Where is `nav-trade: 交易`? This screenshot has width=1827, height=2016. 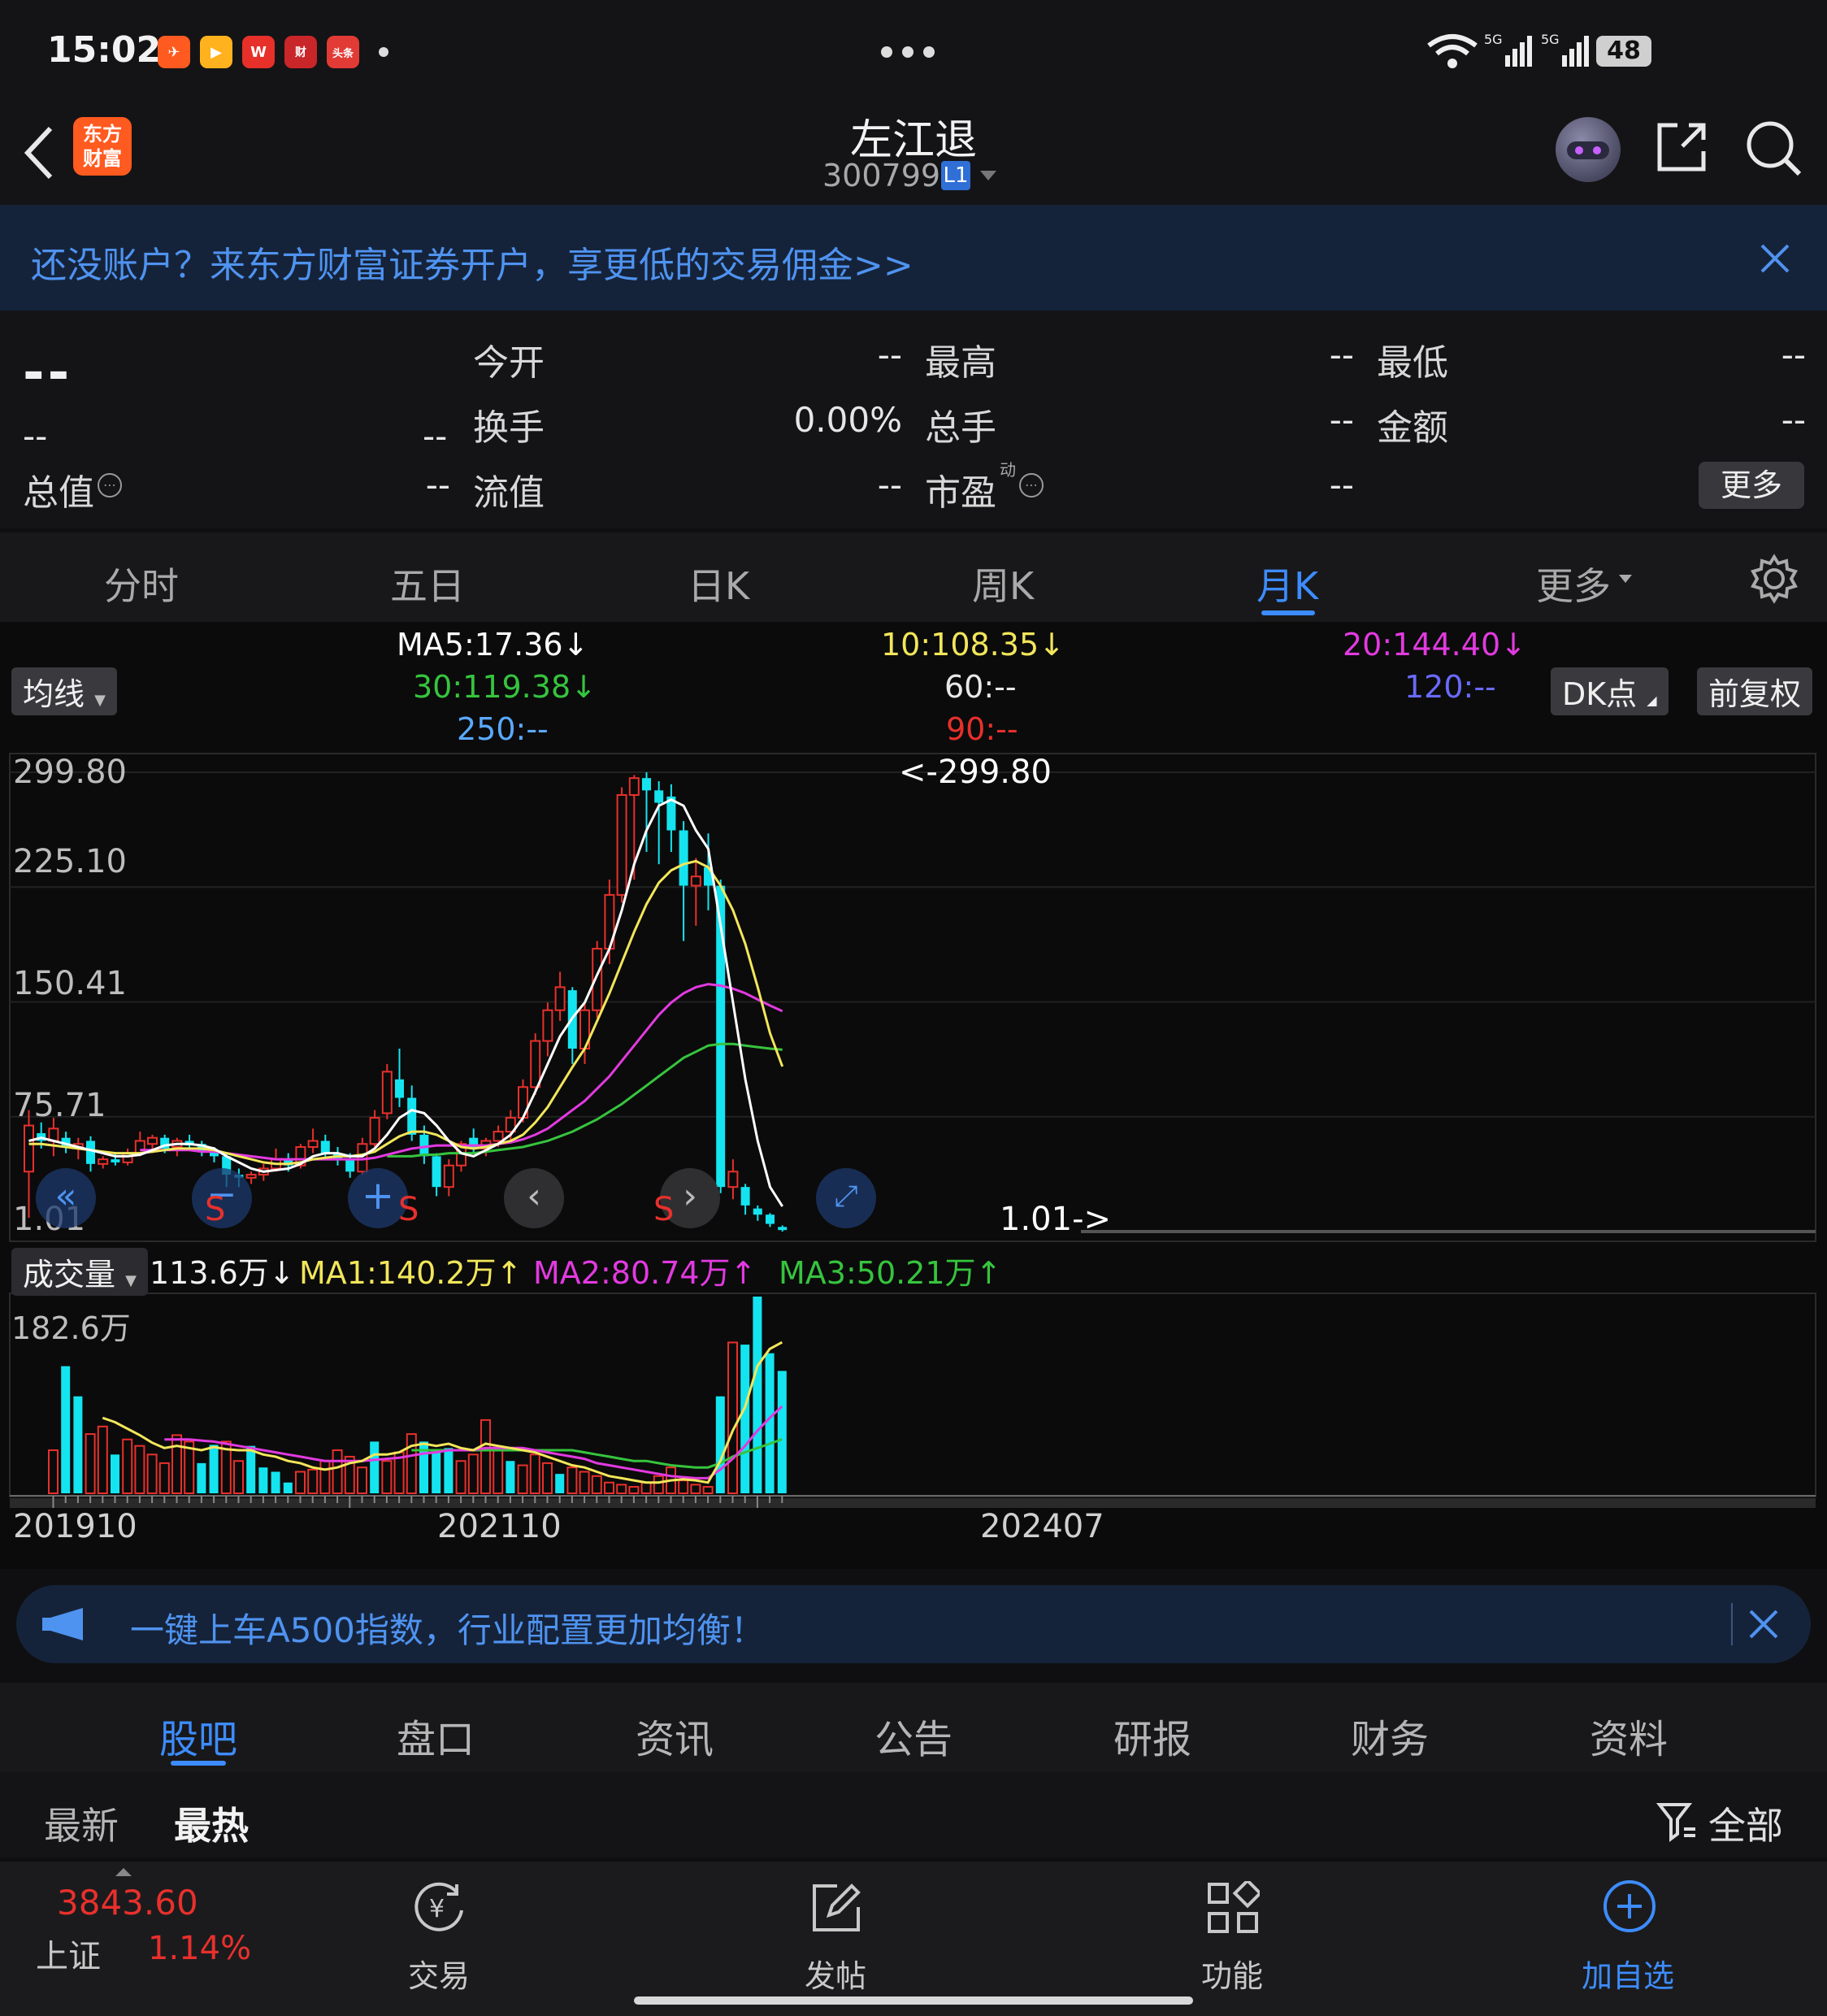 nav-trade: 交易 is located at coordinates (439, 1973).